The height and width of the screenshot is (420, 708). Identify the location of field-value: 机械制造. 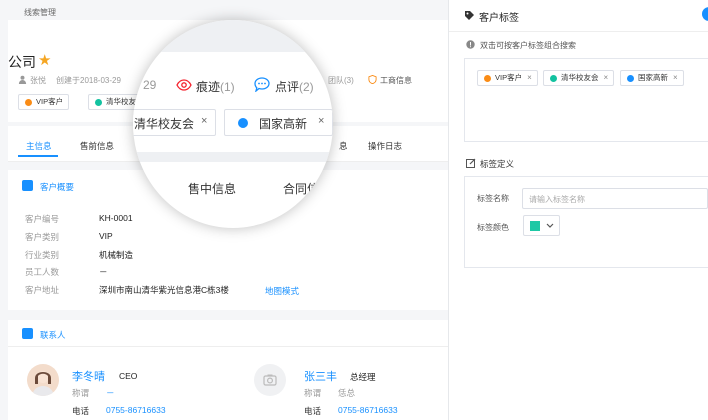
(116, 255).